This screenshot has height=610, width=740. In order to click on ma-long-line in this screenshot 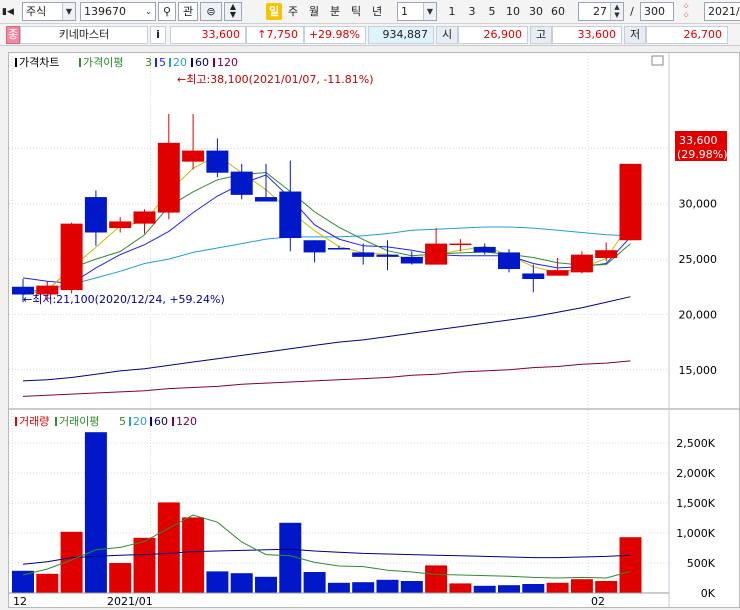, I will do `click(326, 378)`.